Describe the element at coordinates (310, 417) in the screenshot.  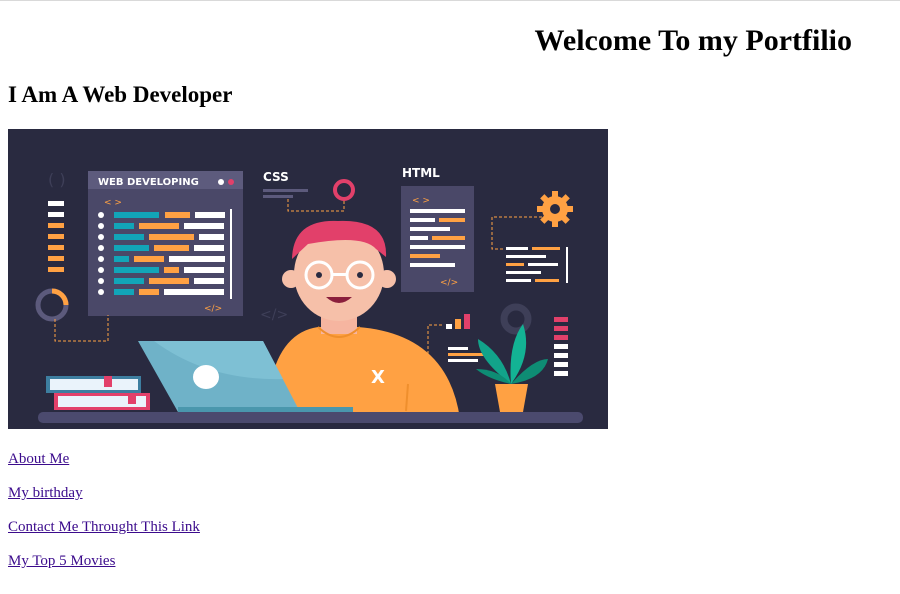
I see `desk` at that location.